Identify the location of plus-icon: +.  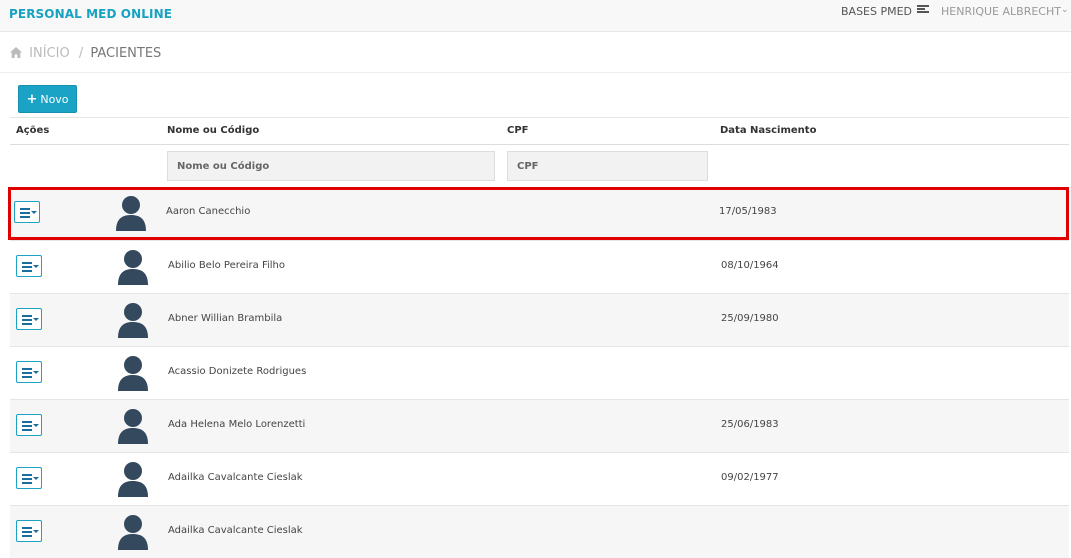
(32, 99).